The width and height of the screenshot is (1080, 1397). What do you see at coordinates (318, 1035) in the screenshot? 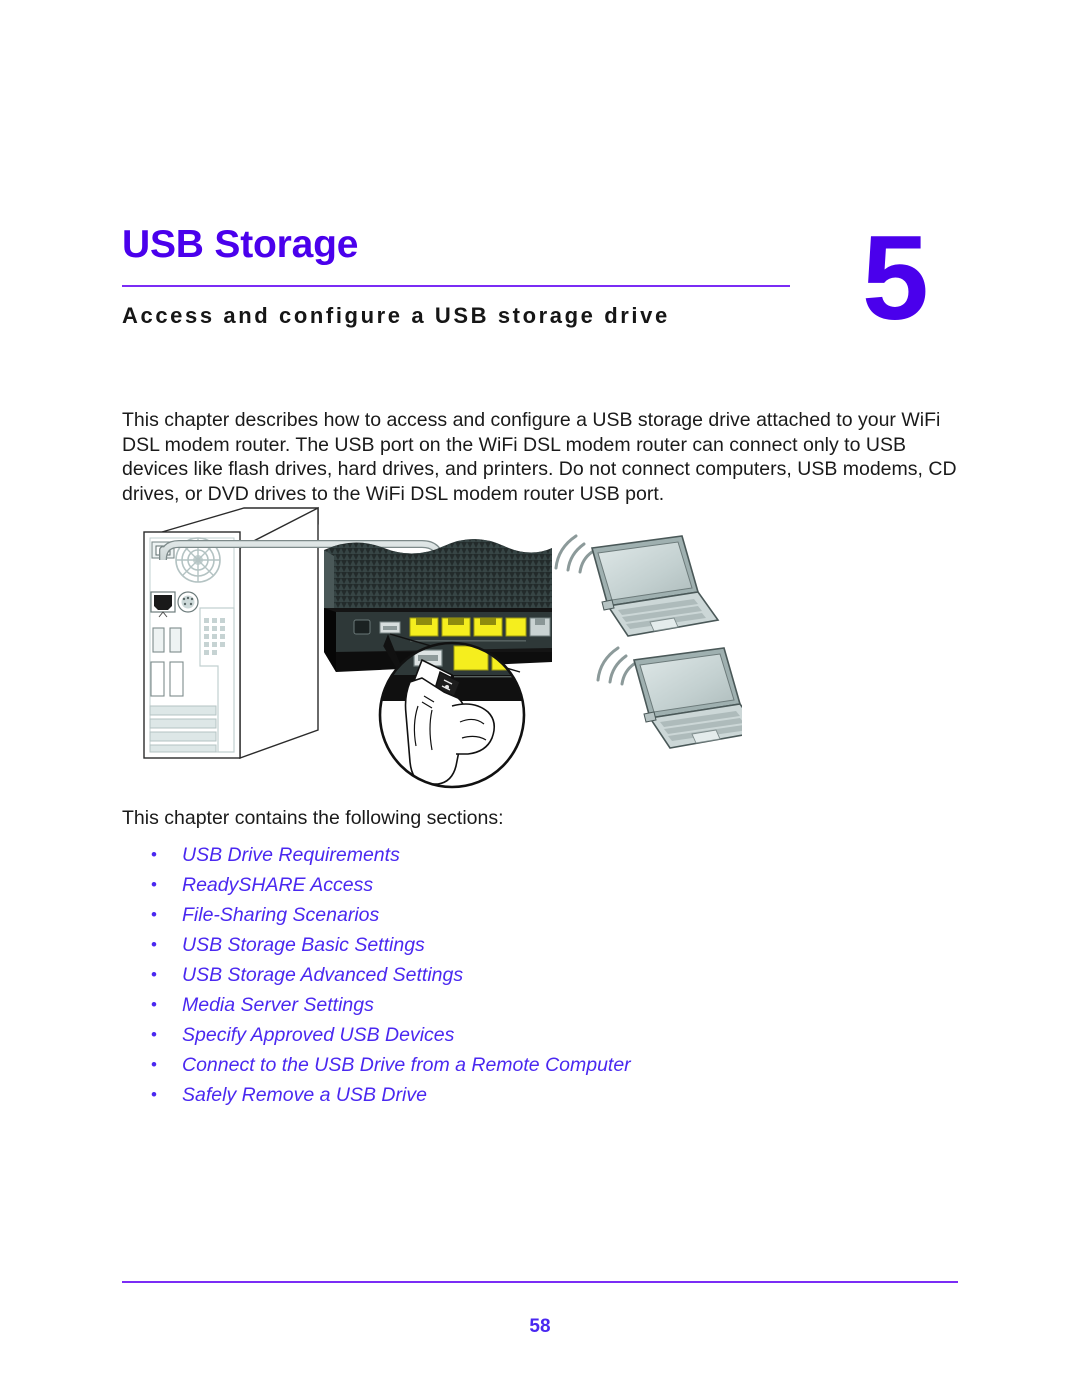
I see `section-link: Specify Approved USB Devices` at bounding box center [318, 1035].